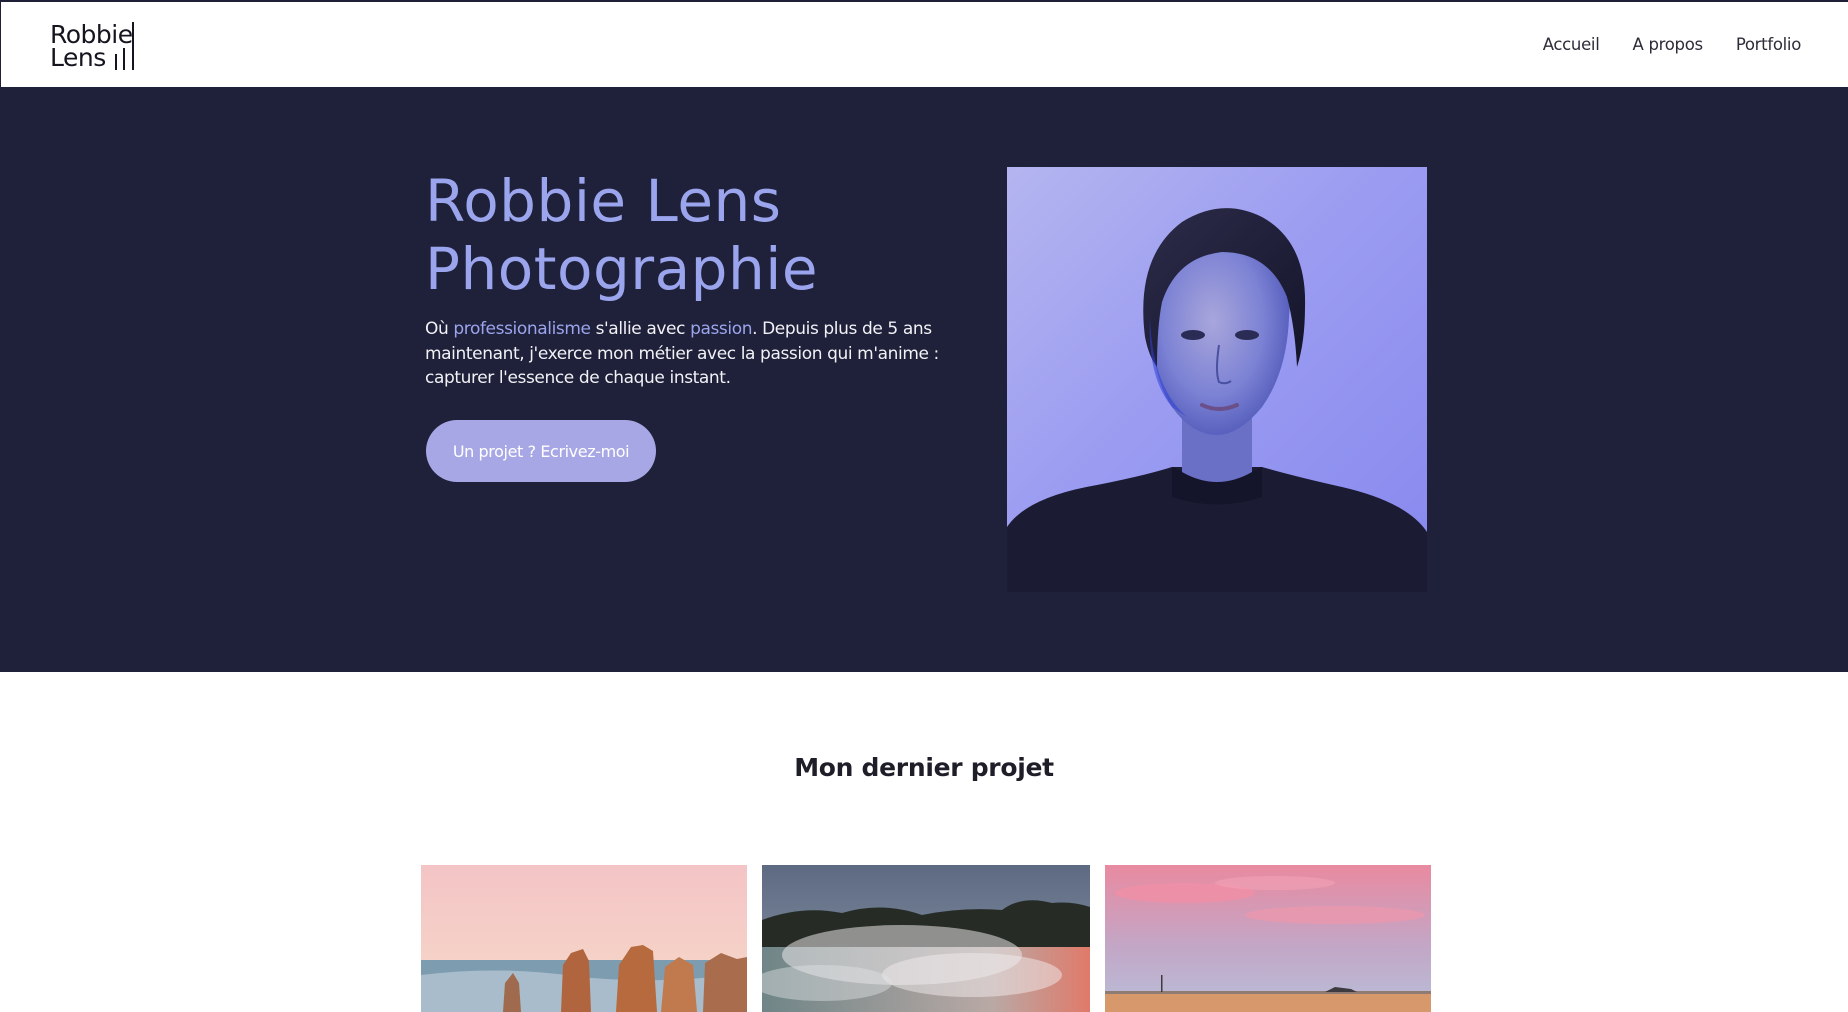 The width and height of the screenshot is (1848, 1012). I want to click on hero-text-accent-professionalisme: professionalisme, so click(522, 329).